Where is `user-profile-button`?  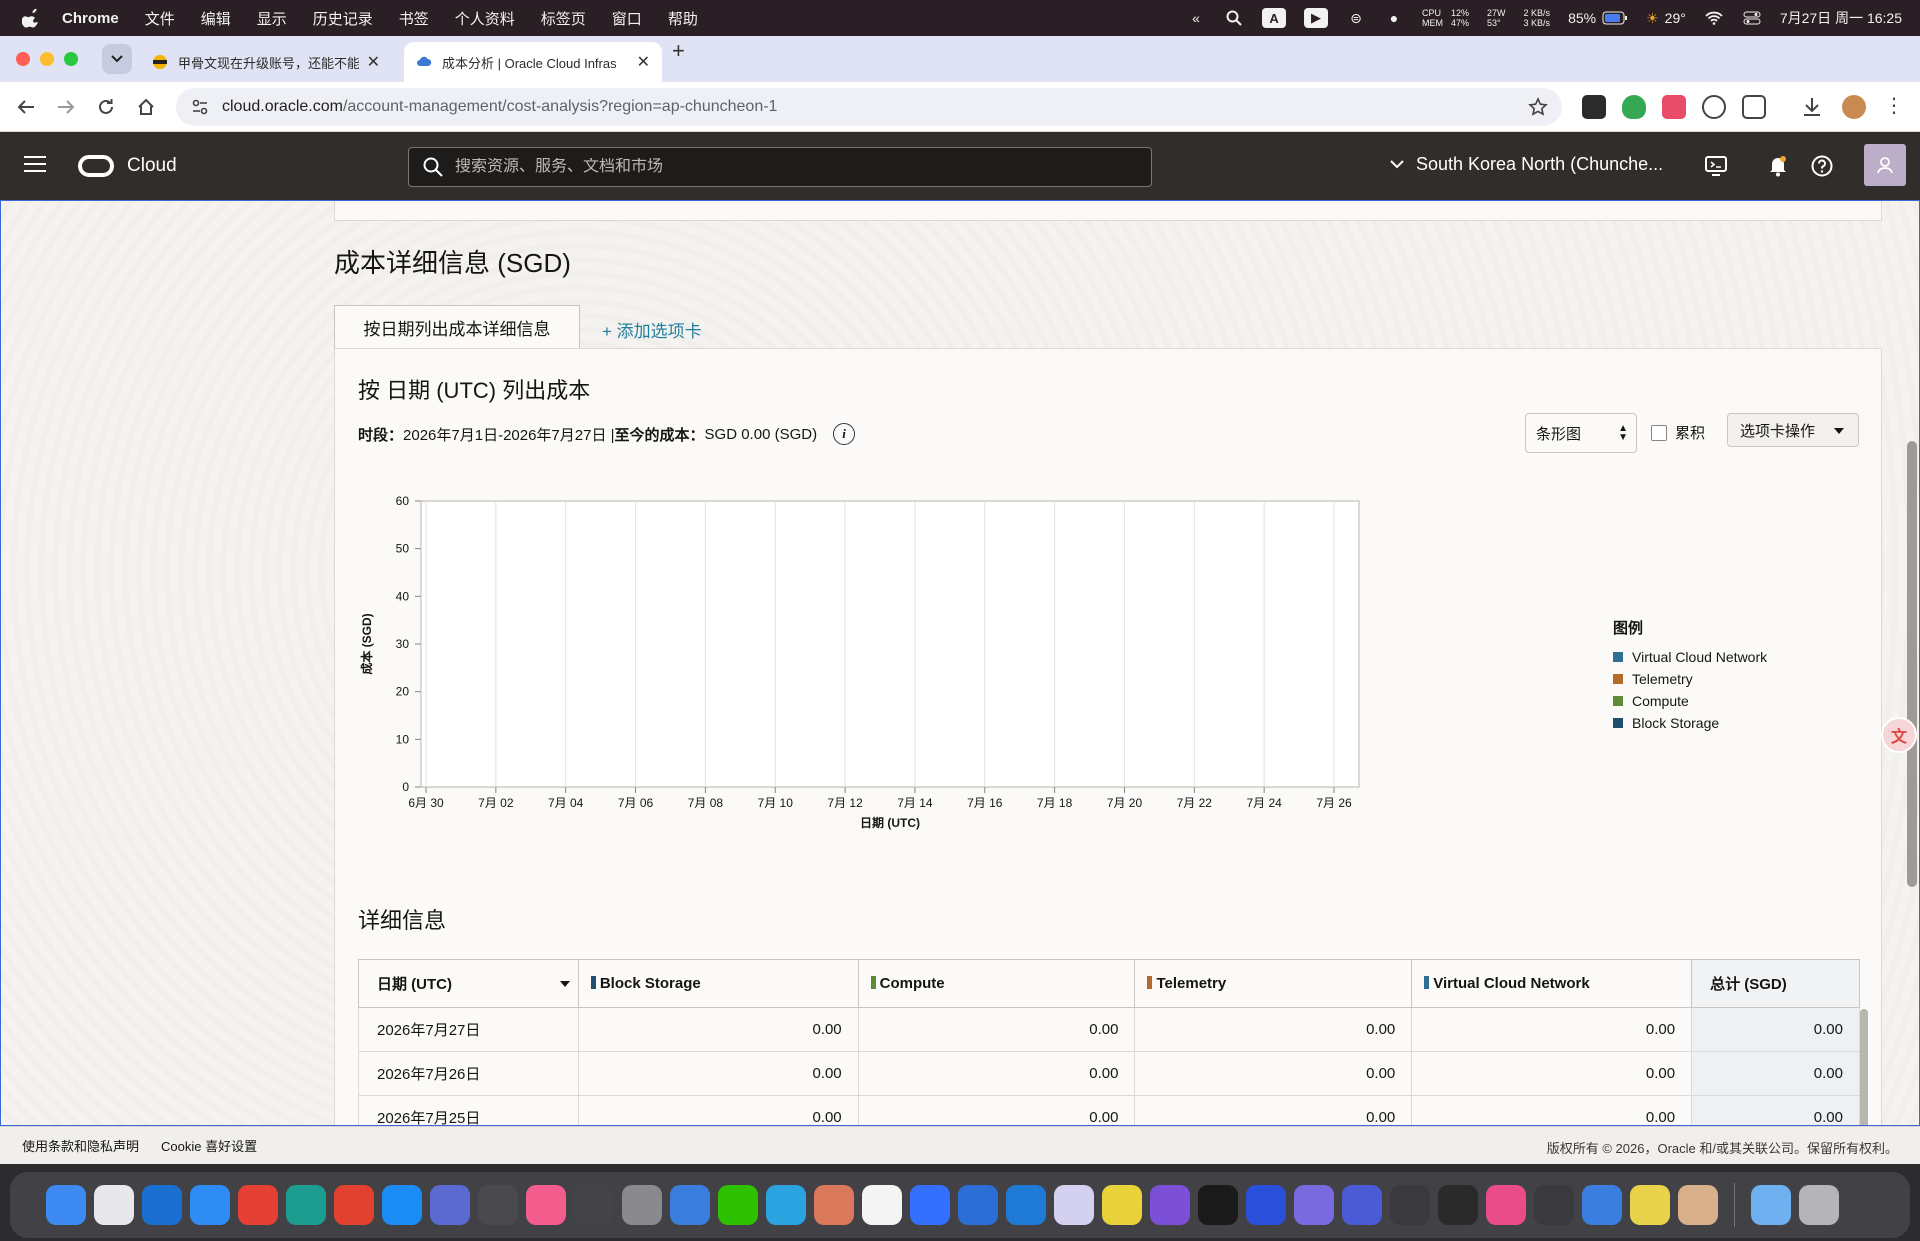
user-profile-button is located at coordinates (1885, 165).